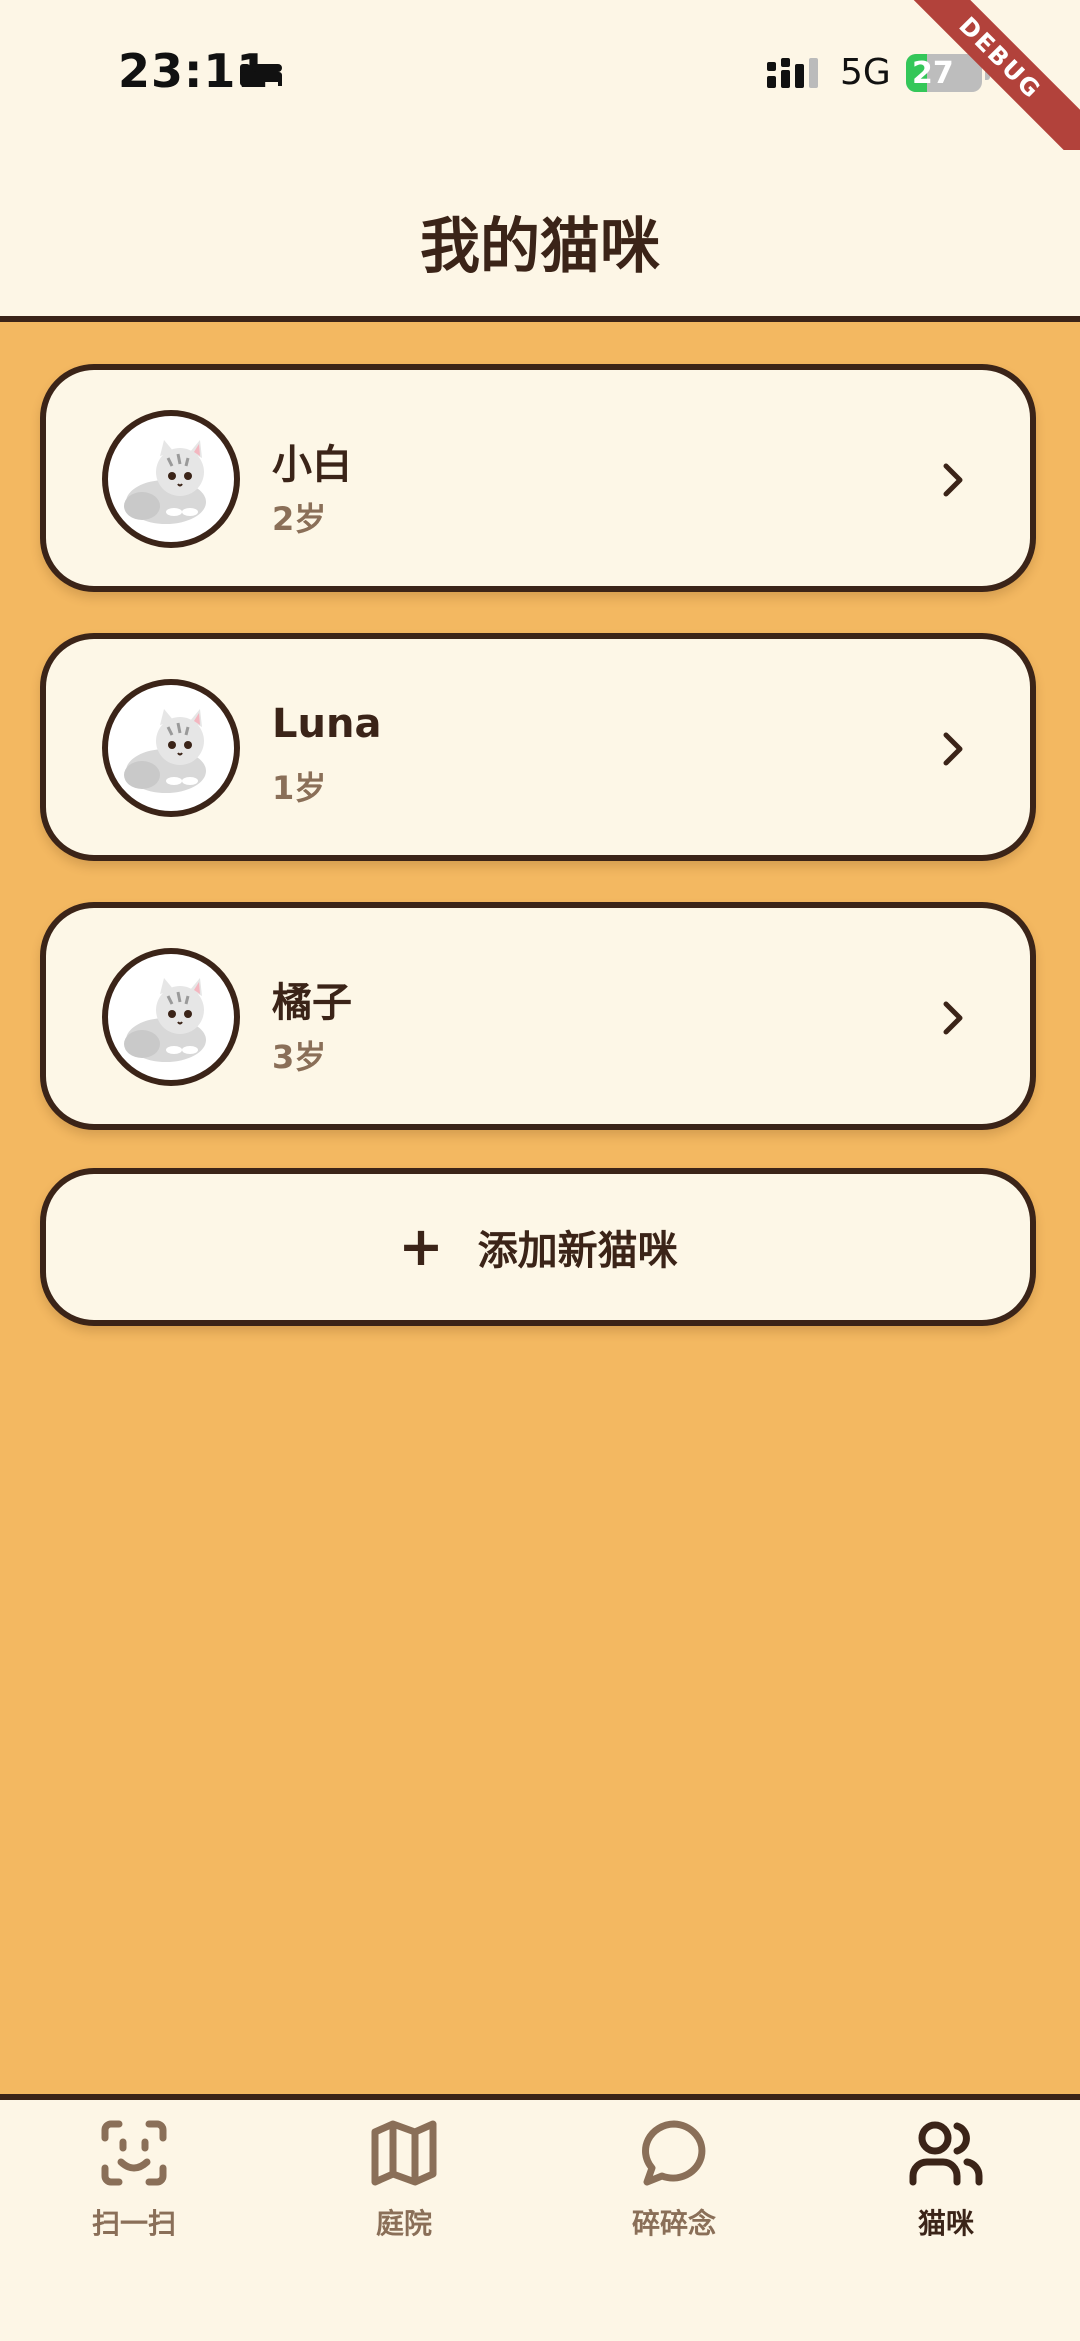 This screenshot has width=1080, height=2341. Describe the element at coordinates (577, 1251) in the screenshot. I see `add-cat-label: 添加新猫咪` at that location.